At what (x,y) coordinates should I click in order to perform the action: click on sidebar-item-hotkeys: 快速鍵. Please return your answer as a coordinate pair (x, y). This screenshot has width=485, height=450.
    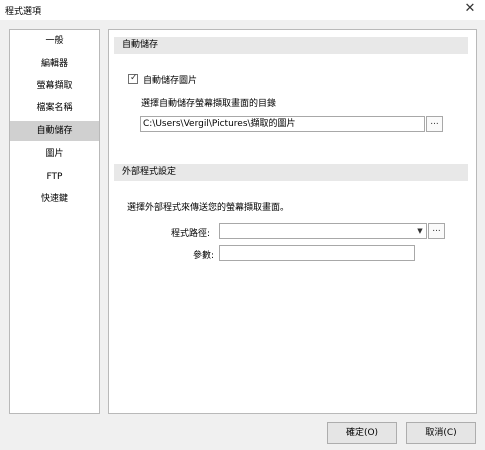
    Looking at the image, I should click on (54, 199).